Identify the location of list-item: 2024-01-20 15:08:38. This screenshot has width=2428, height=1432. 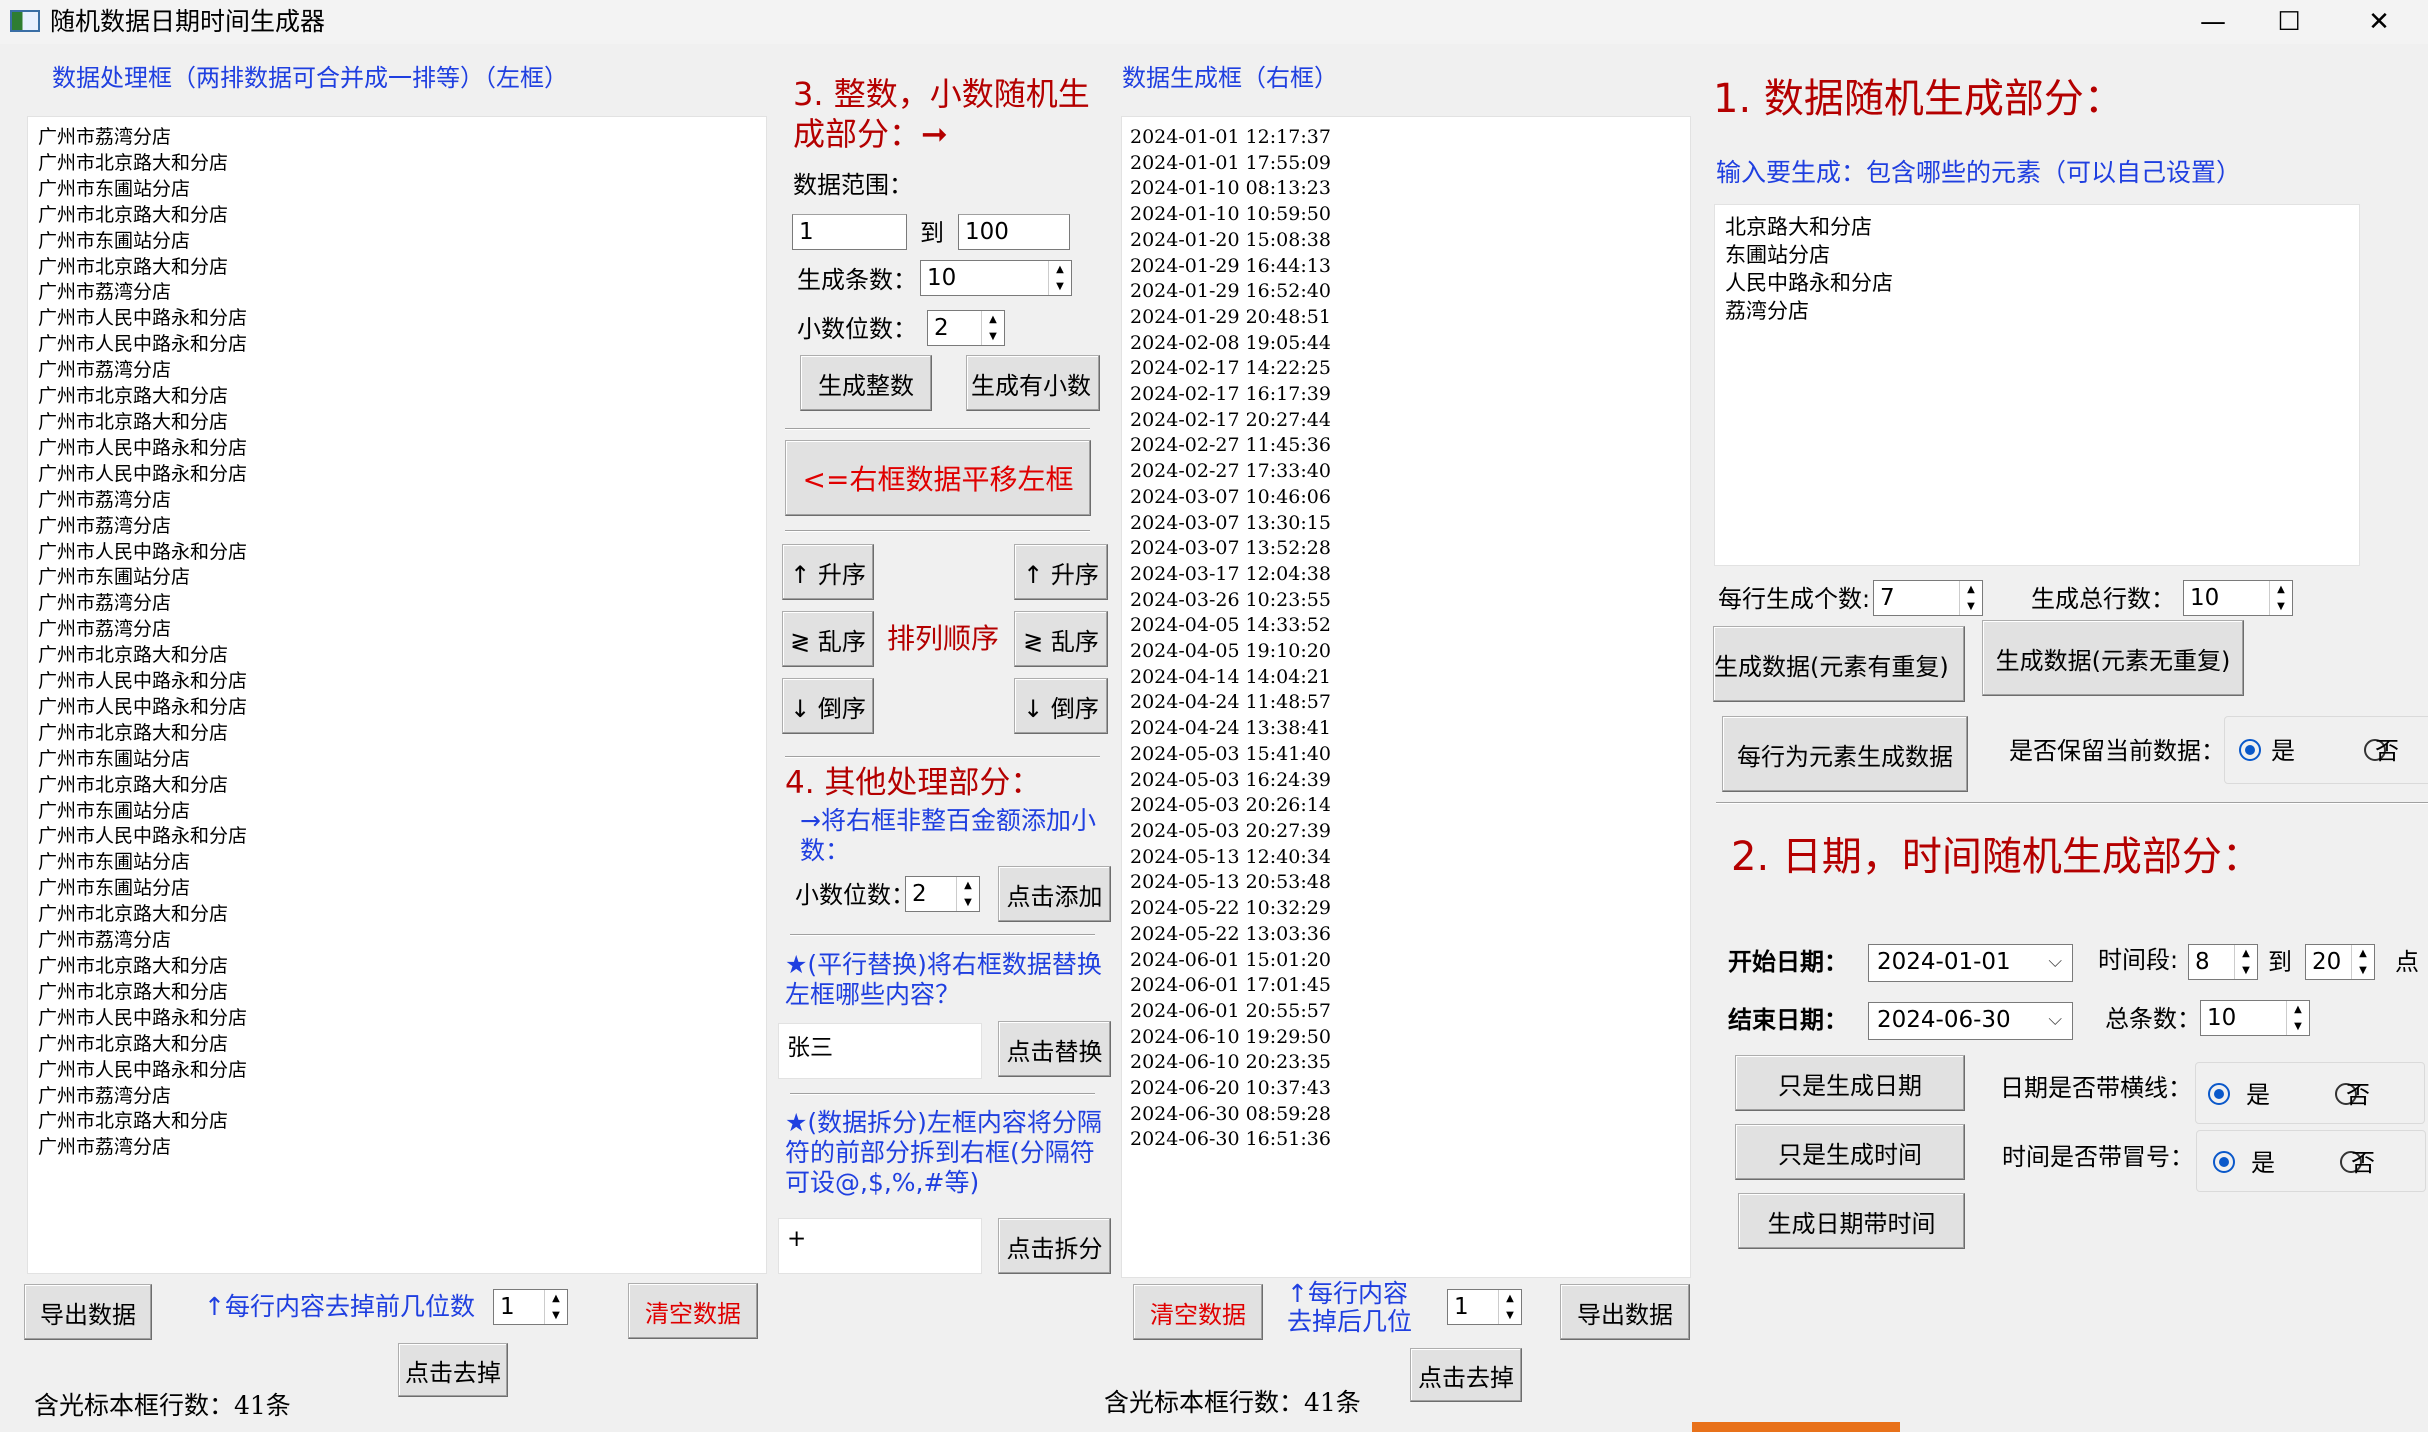
(1230, 239).